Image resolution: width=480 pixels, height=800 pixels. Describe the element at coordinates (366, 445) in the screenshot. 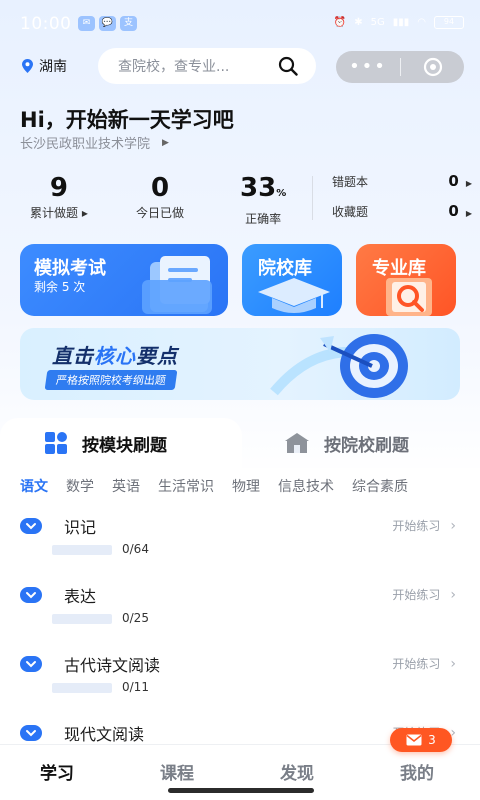

I see `tab-by-school-label: 按院校刷题` at that location.